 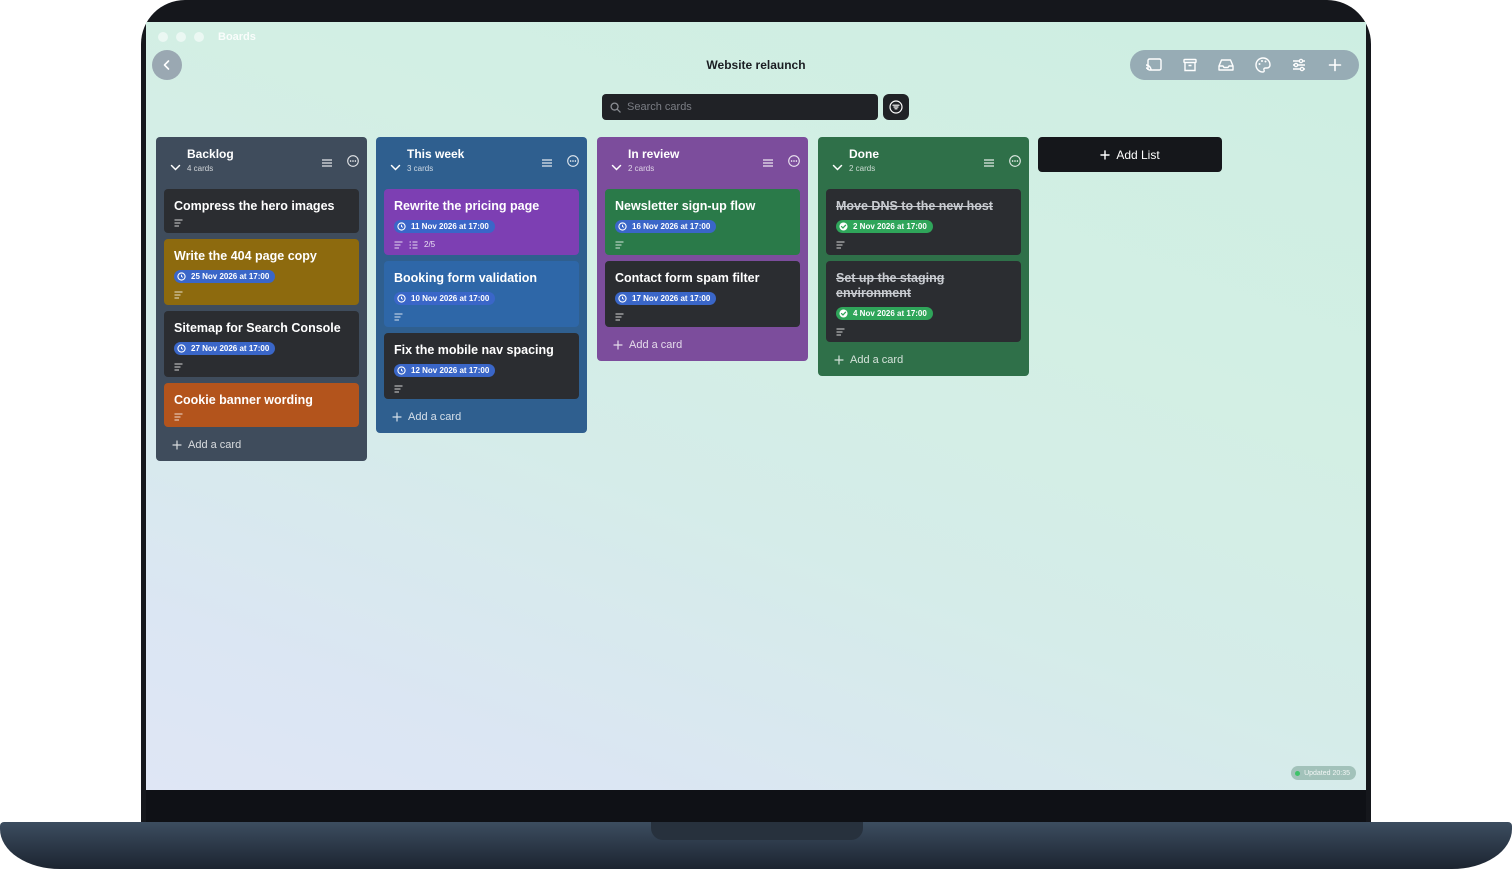 What do you see at coordinates (430, 244) in the screenshot?
I see `checklist-progress: 2/5` at bounding box center [430, 244].